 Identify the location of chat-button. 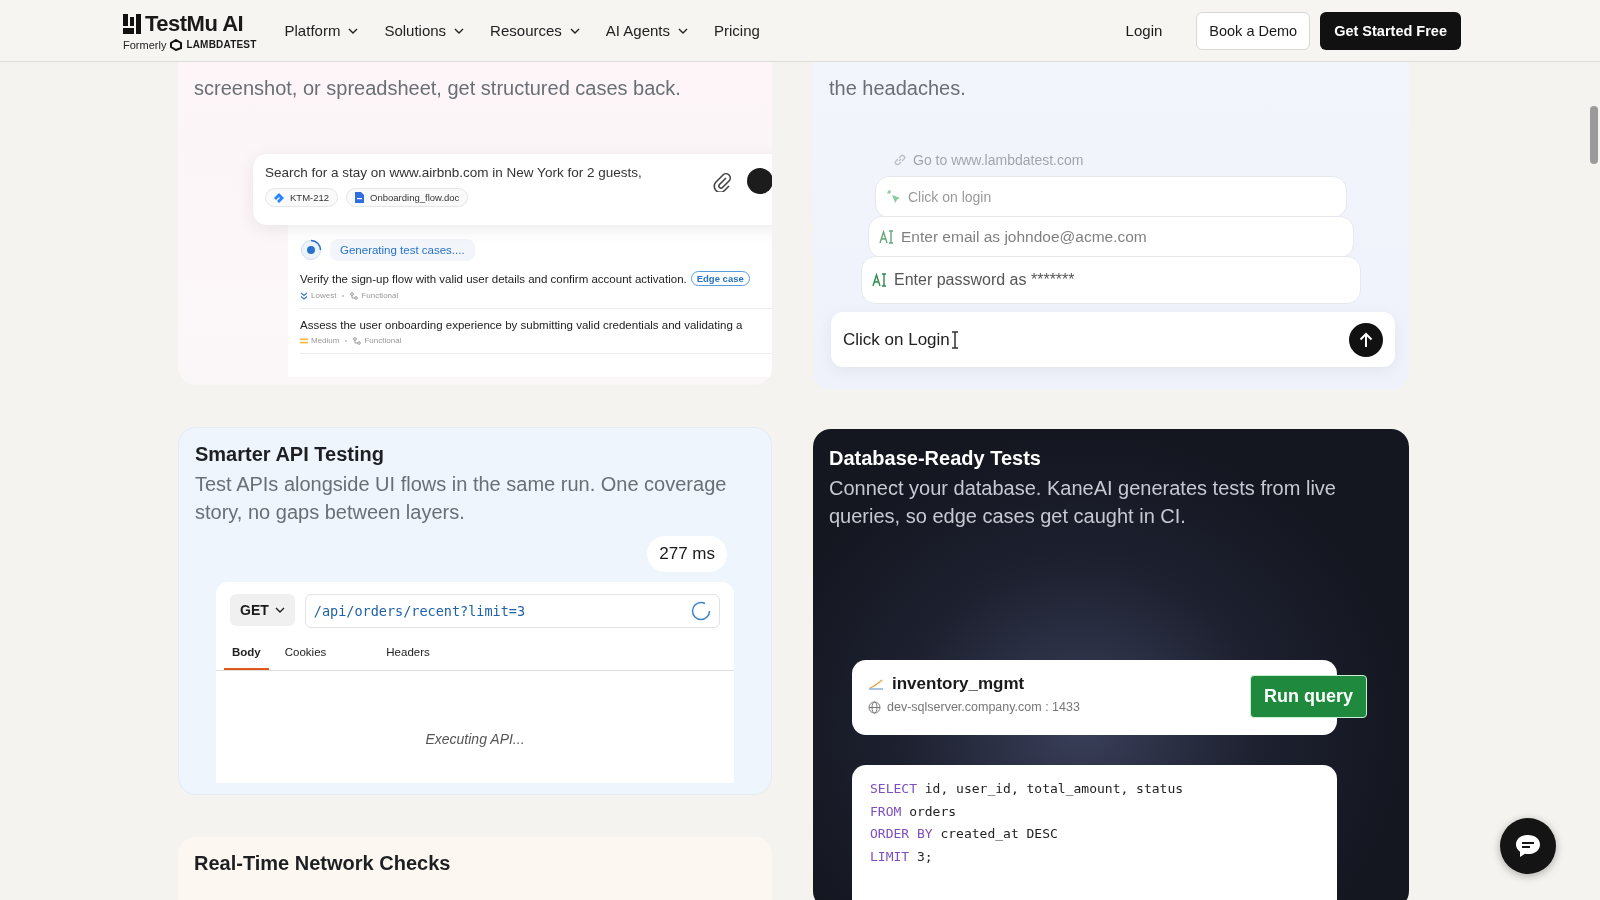
(1528, 846).